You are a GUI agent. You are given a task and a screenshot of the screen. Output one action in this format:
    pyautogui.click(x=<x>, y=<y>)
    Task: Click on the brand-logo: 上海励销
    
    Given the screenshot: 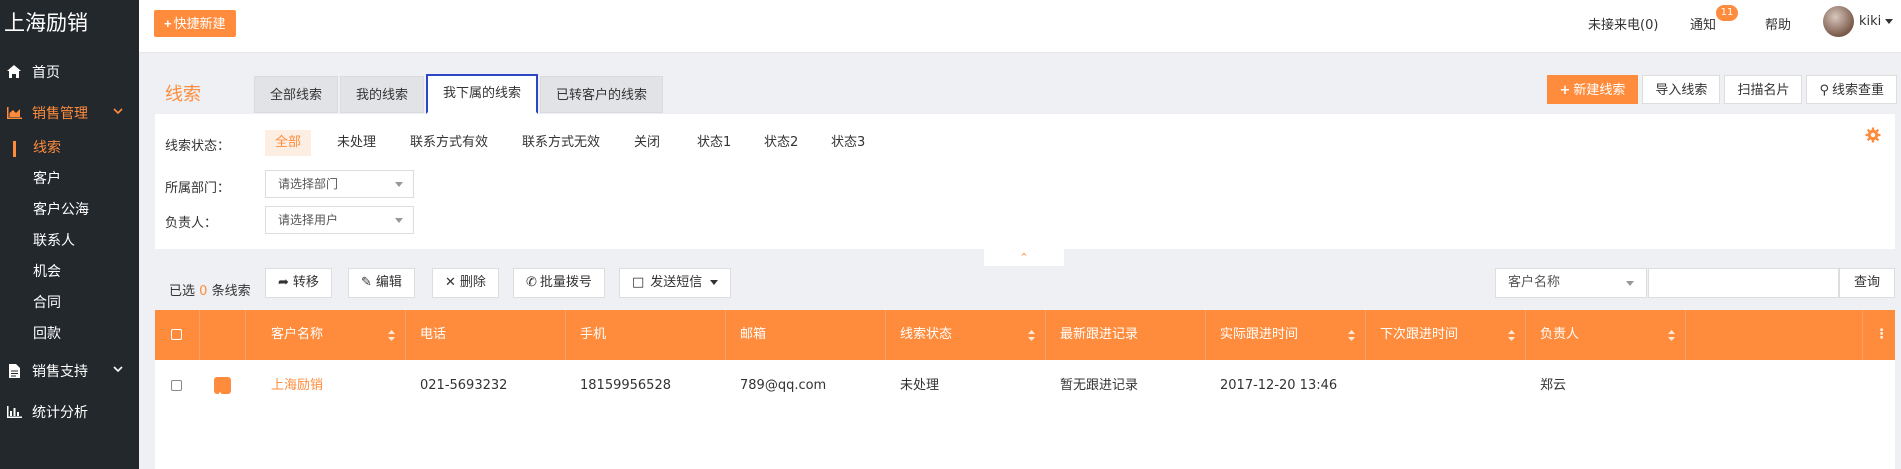 What is the action you would take?
    pyautogui.click(x=46, y=23)
    